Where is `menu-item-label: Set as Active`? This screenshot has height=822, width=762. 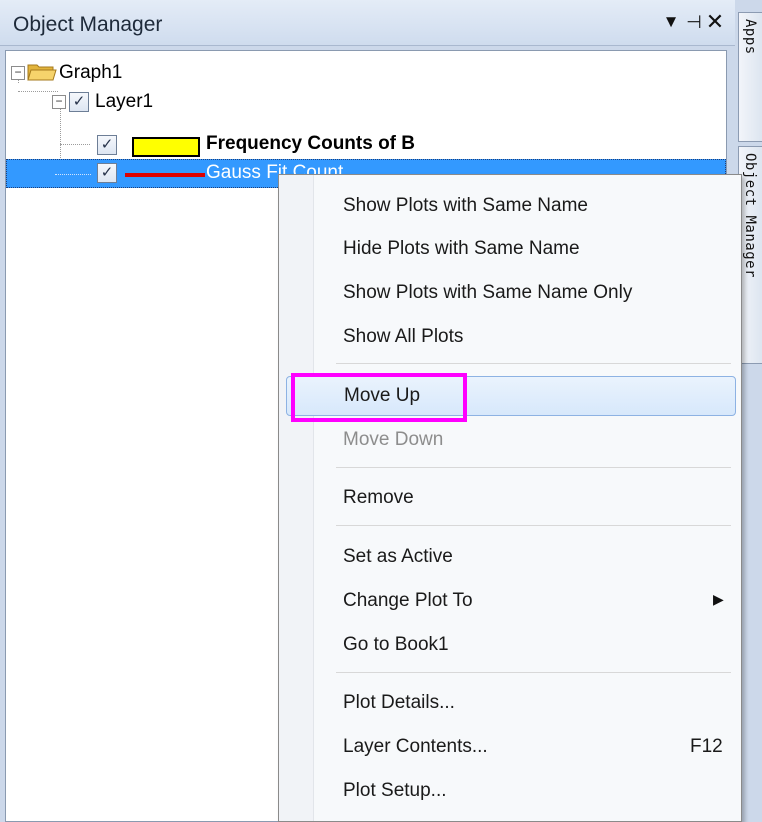 menu-item-label: Set as Active is located at coordinates (398, 556).